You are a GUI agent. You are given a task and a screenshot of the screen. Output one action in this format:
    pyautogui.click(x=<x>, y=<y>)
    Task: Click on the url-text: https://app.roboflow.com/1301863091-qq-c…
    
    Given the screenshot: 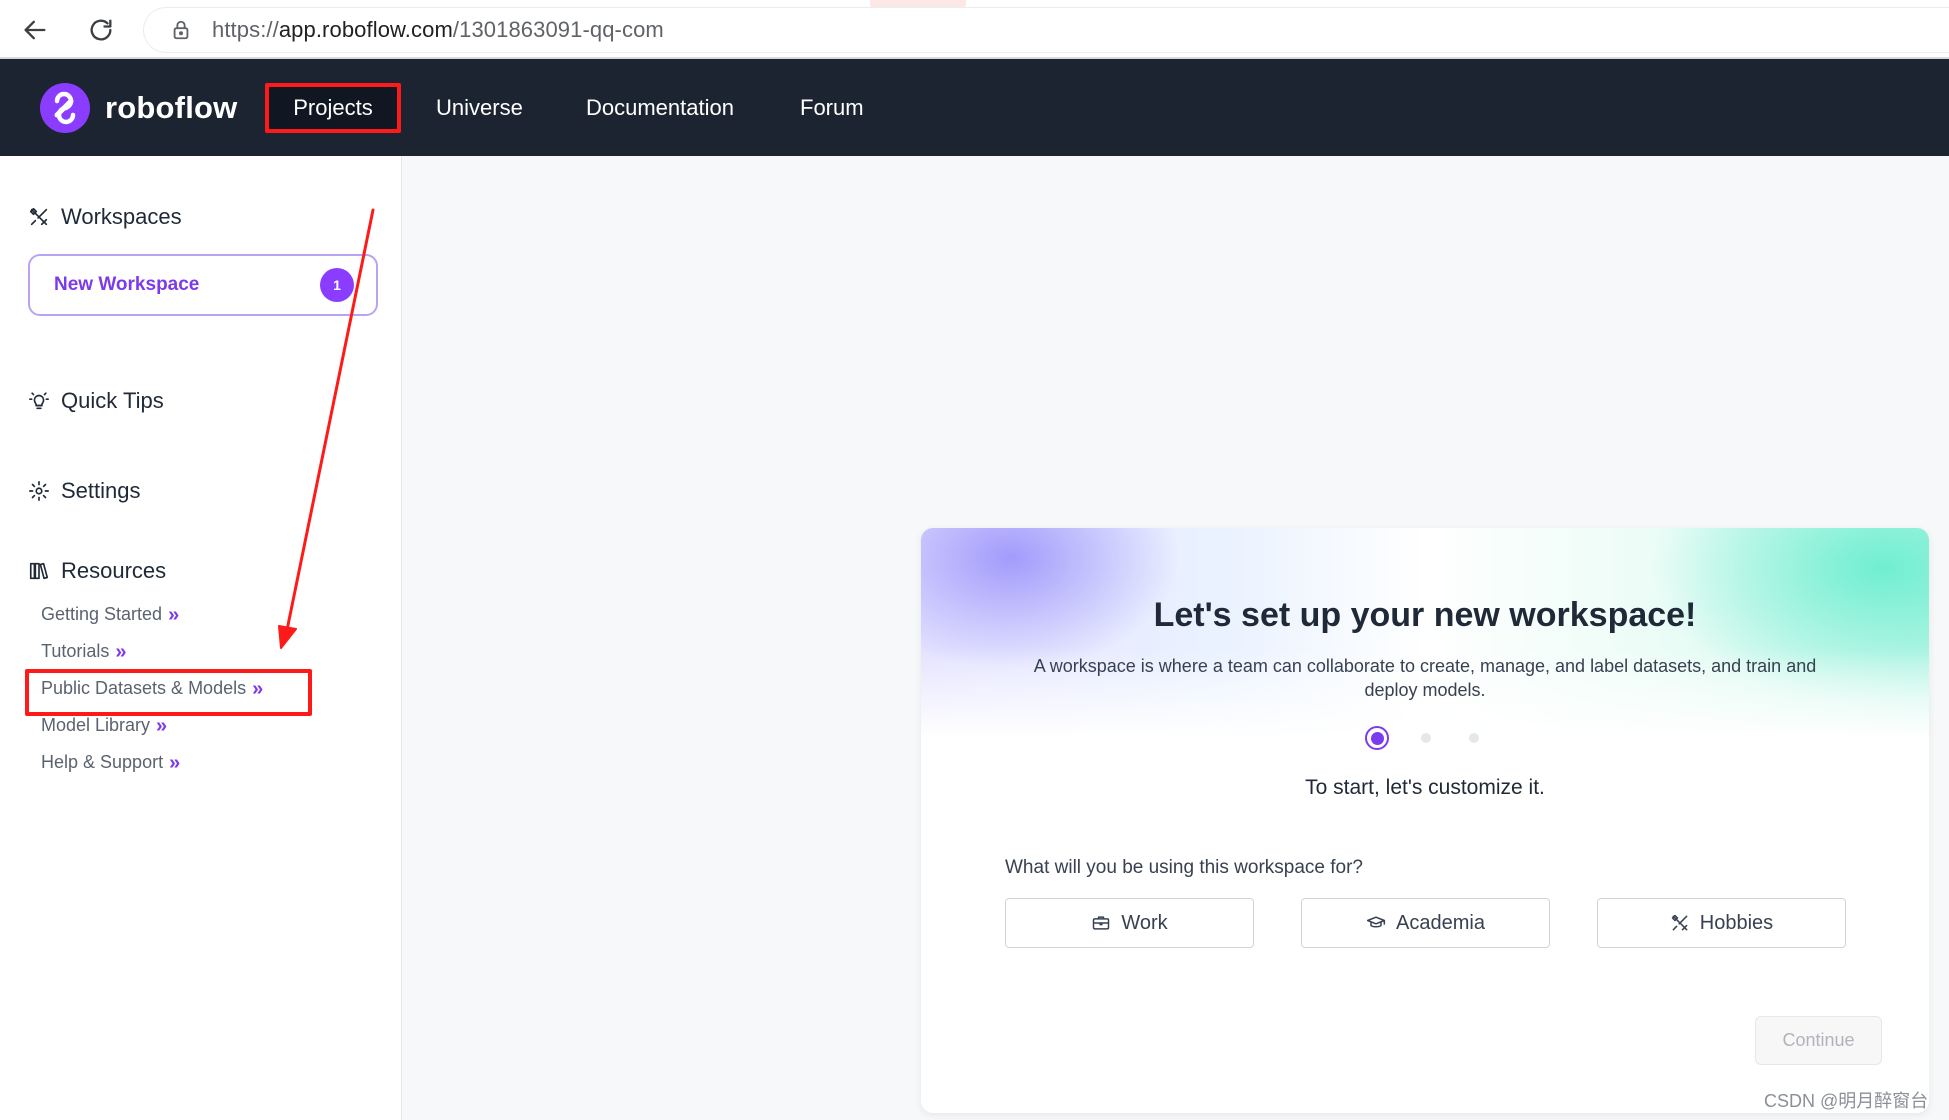 What is the action you would take?
    pyautogui.click(x=438, y=30)
    